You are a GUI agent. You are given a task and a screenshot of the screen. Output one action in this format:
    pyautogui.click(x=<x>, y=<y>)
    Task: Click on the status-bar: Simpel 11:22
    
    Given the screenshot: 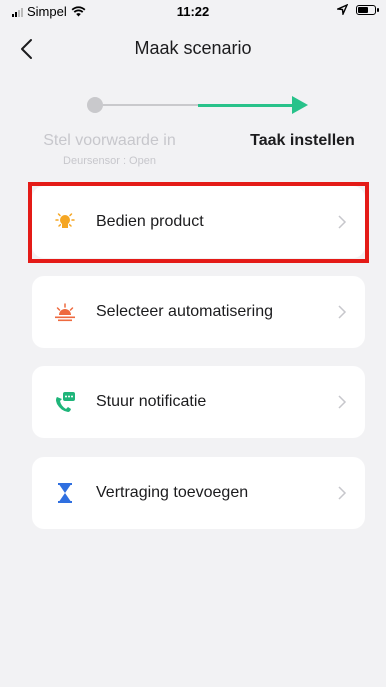 What is the action you would take?
    pyautogui.click(x=193, y=11)
    